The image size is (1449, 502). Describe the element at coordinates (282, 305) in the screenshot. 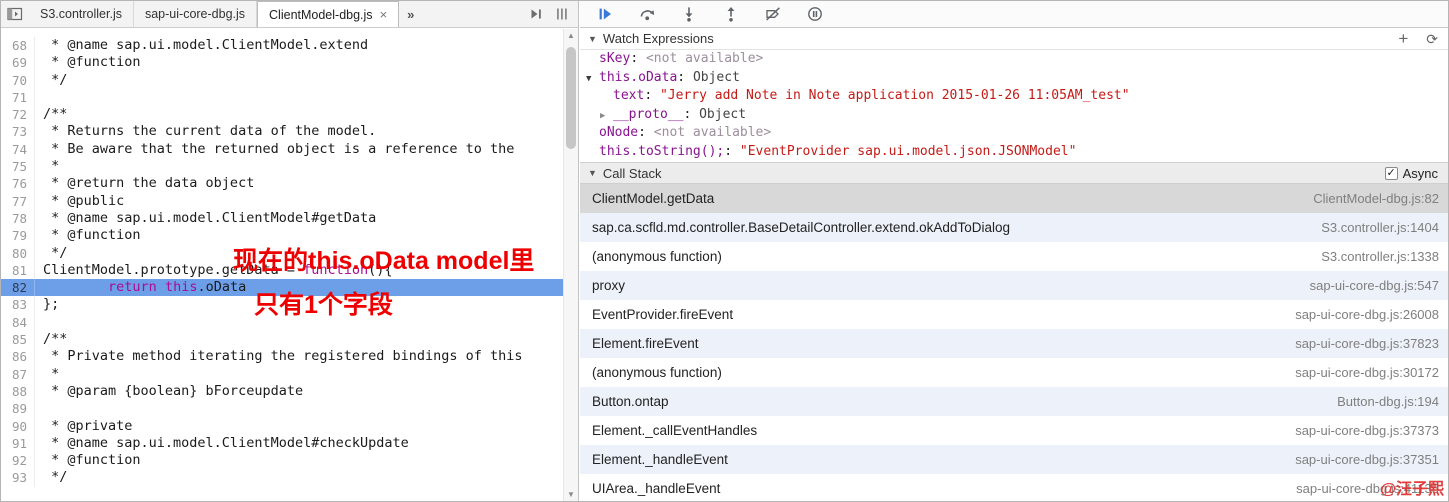

I see `code-line: 83};` at that location.